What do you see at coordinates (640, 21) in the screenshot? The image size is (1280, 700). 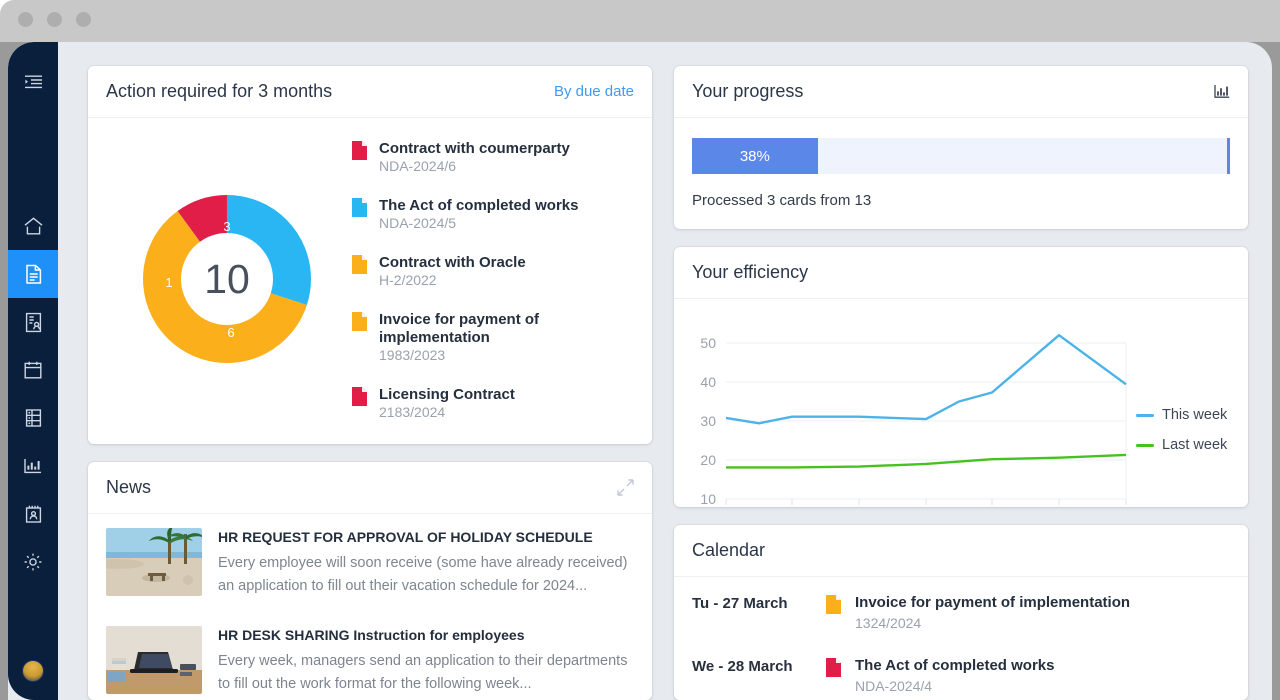 I see `window-title-bar` at bounding box center [640, 21].